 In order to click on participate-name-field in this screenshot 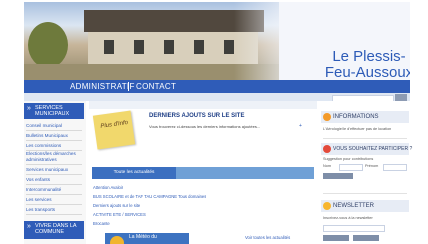, I will do `click(351, 167)`.